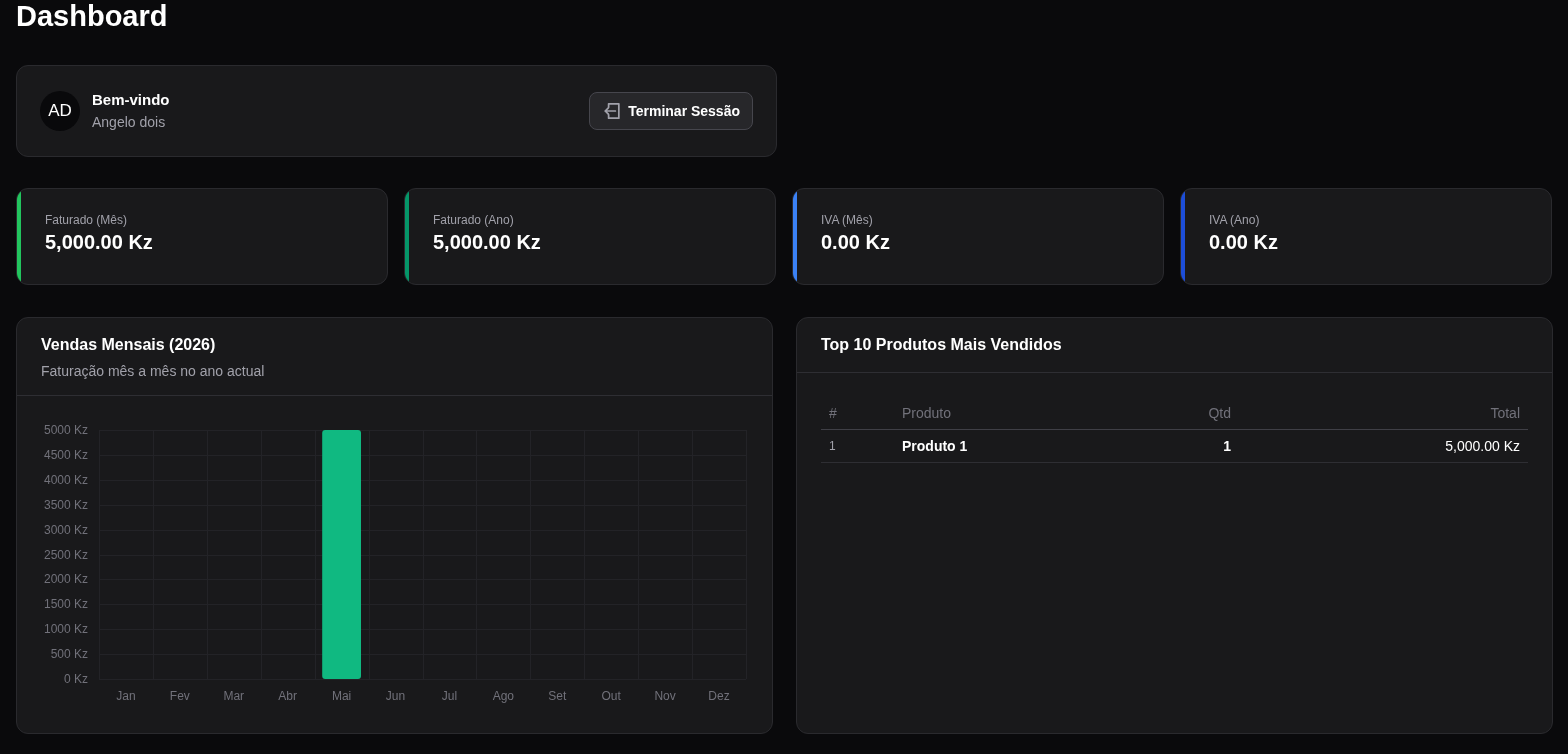 This screenshot has height=754, width=1568. Describe the element at coordinates (1505, 413) in the screenshot. I see `column-header: Total` at that location.